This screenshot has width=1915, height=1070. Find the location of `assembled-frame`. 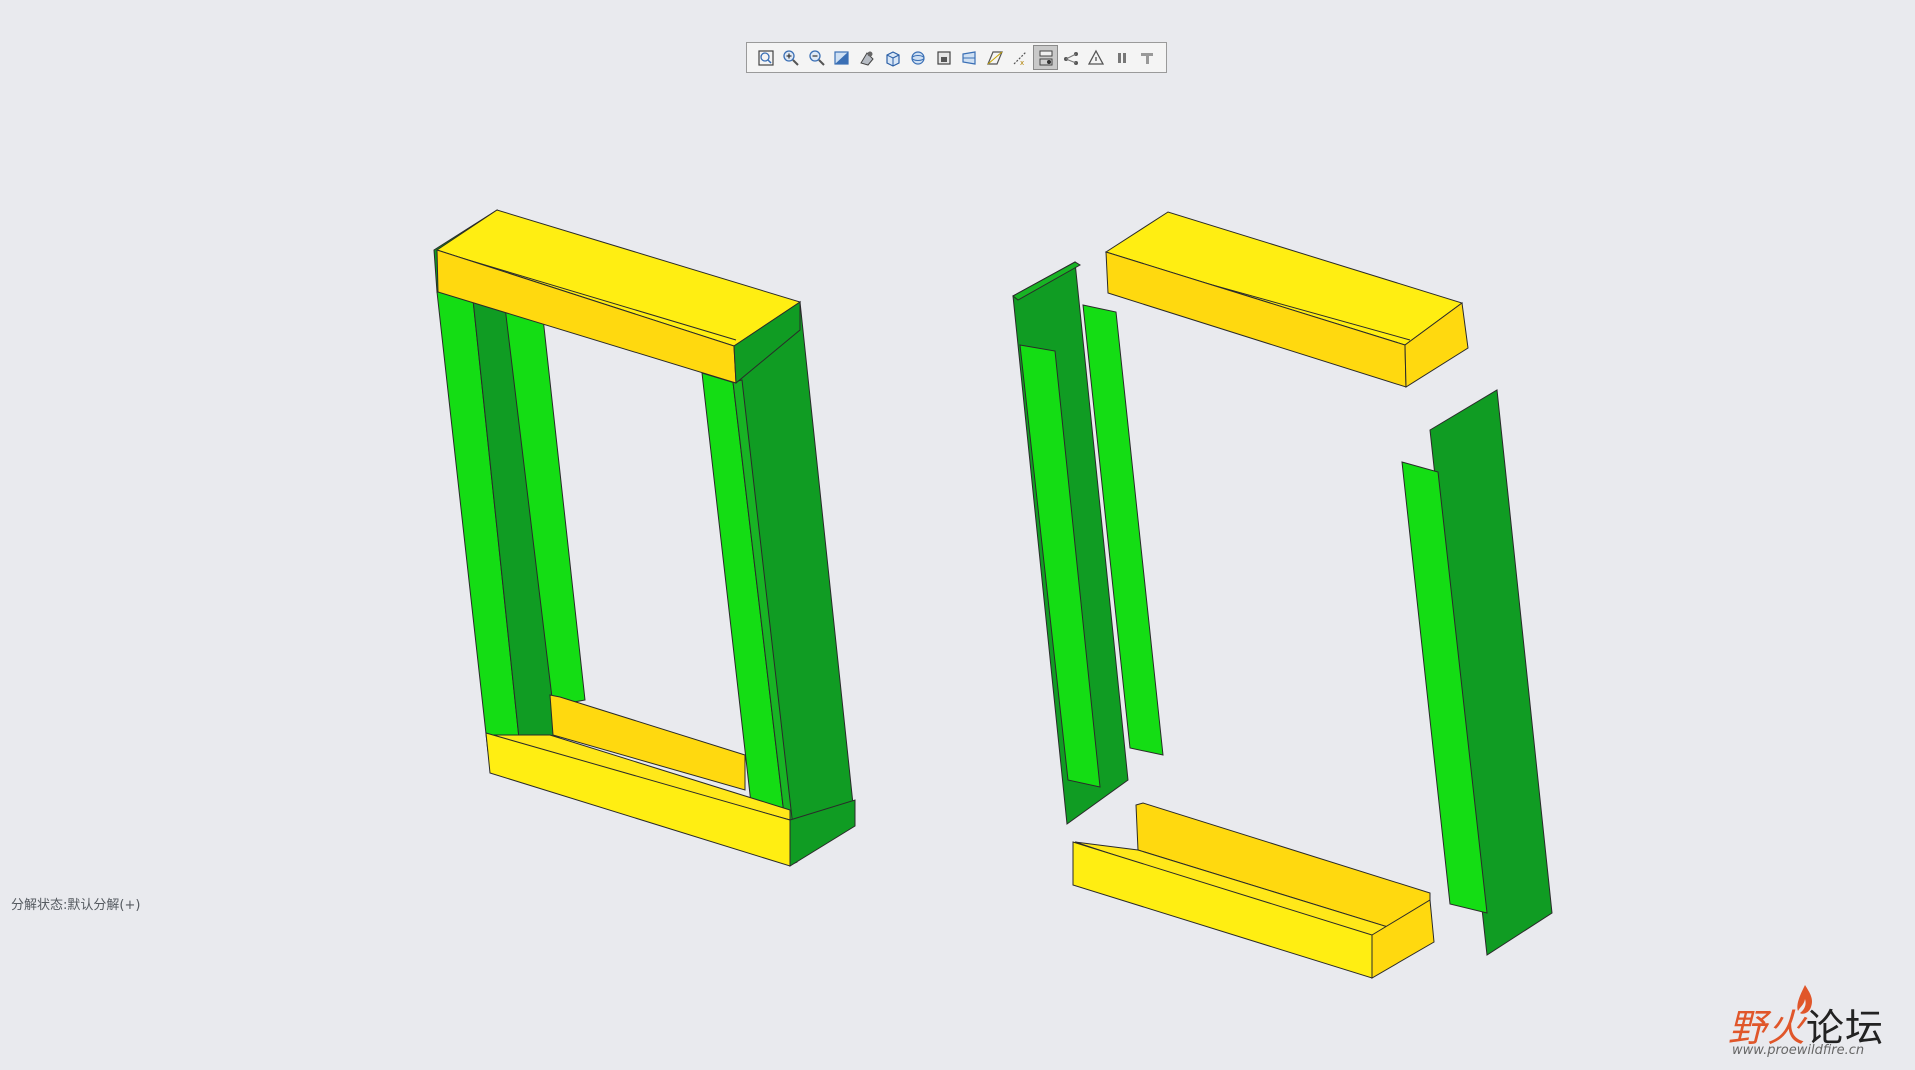

assembled-frame is located at coordinates (644, 538).